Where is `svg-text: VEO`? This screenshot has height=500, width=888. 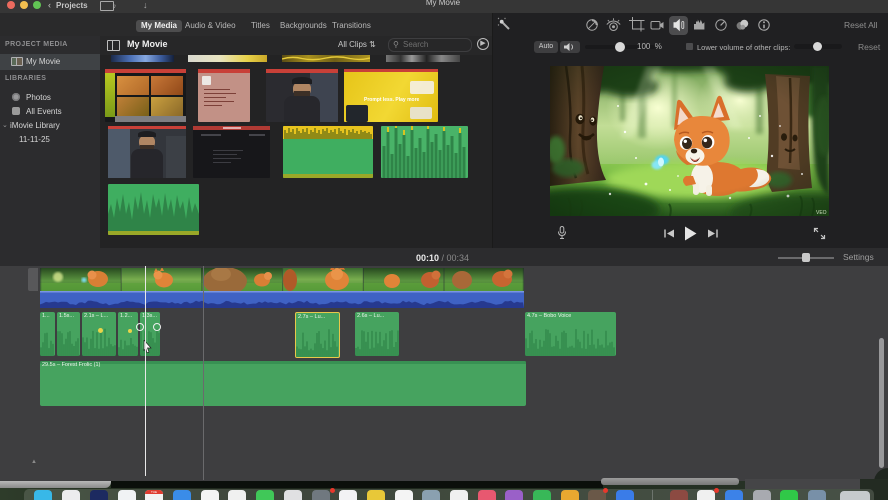
svg-text: VEO is located at coordinates (821, 213).